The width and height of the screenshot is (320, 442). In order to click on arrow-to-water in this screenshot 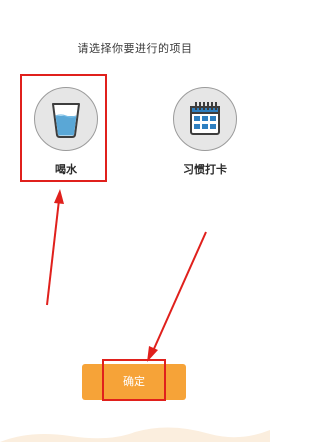, I will do `click(53, 252)`.